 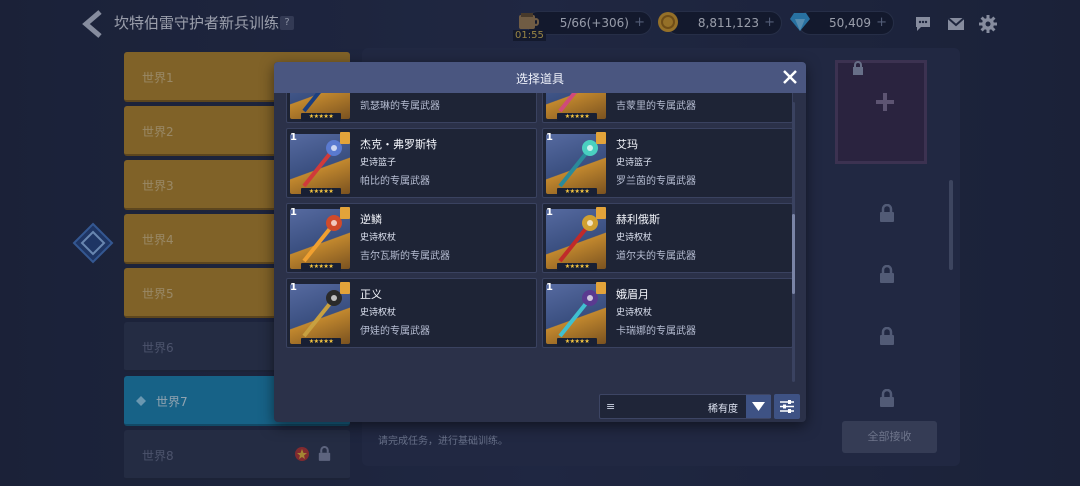 I want to click on item-description: 帕比的专属武器, so click(x=395, y=181).